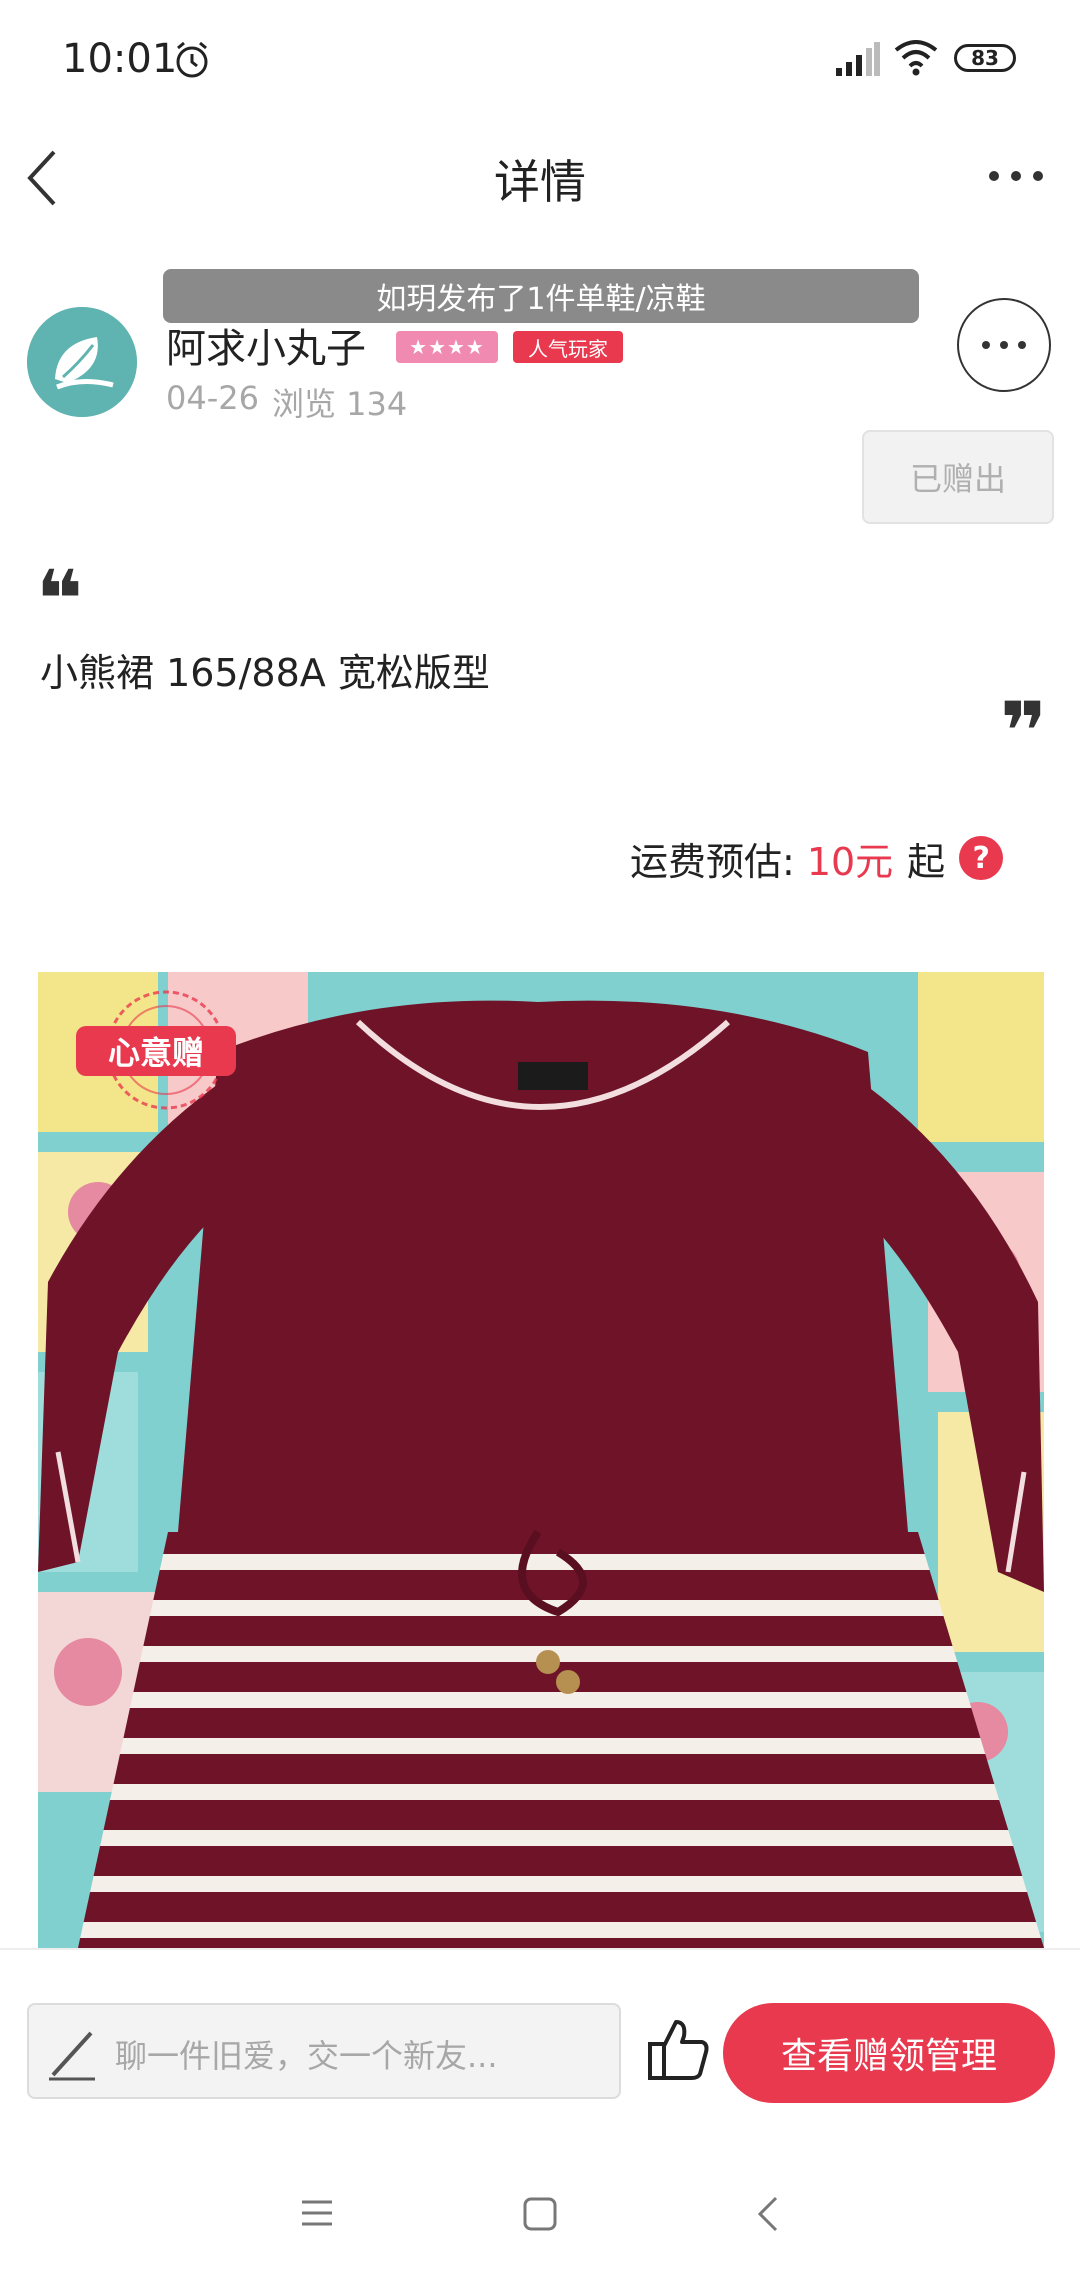 This screenshot has width=1080, height=2280. I want to click on system-nav-bar, so click(540, 2214).